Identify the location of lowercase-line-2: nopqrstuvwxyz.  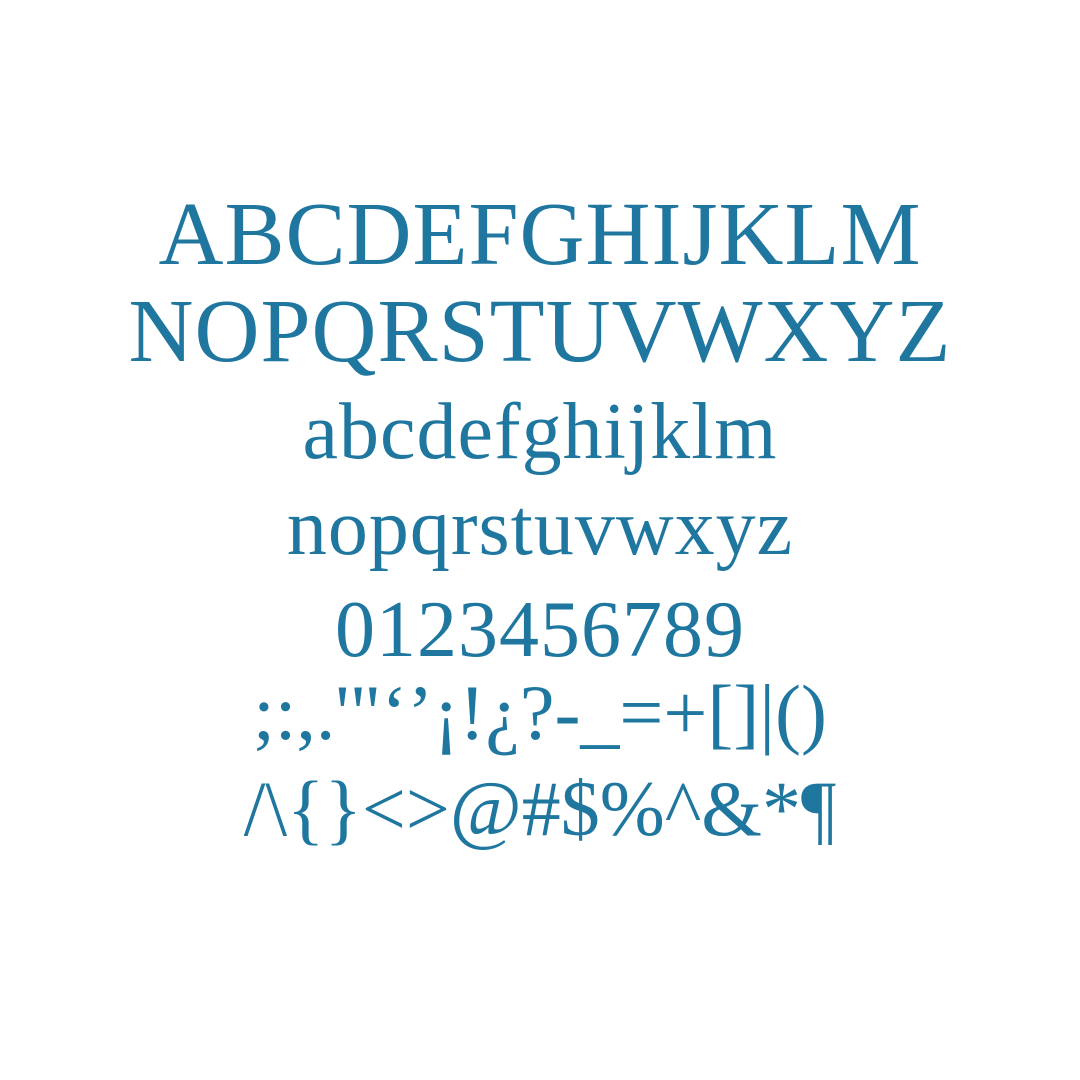
(540, 528).